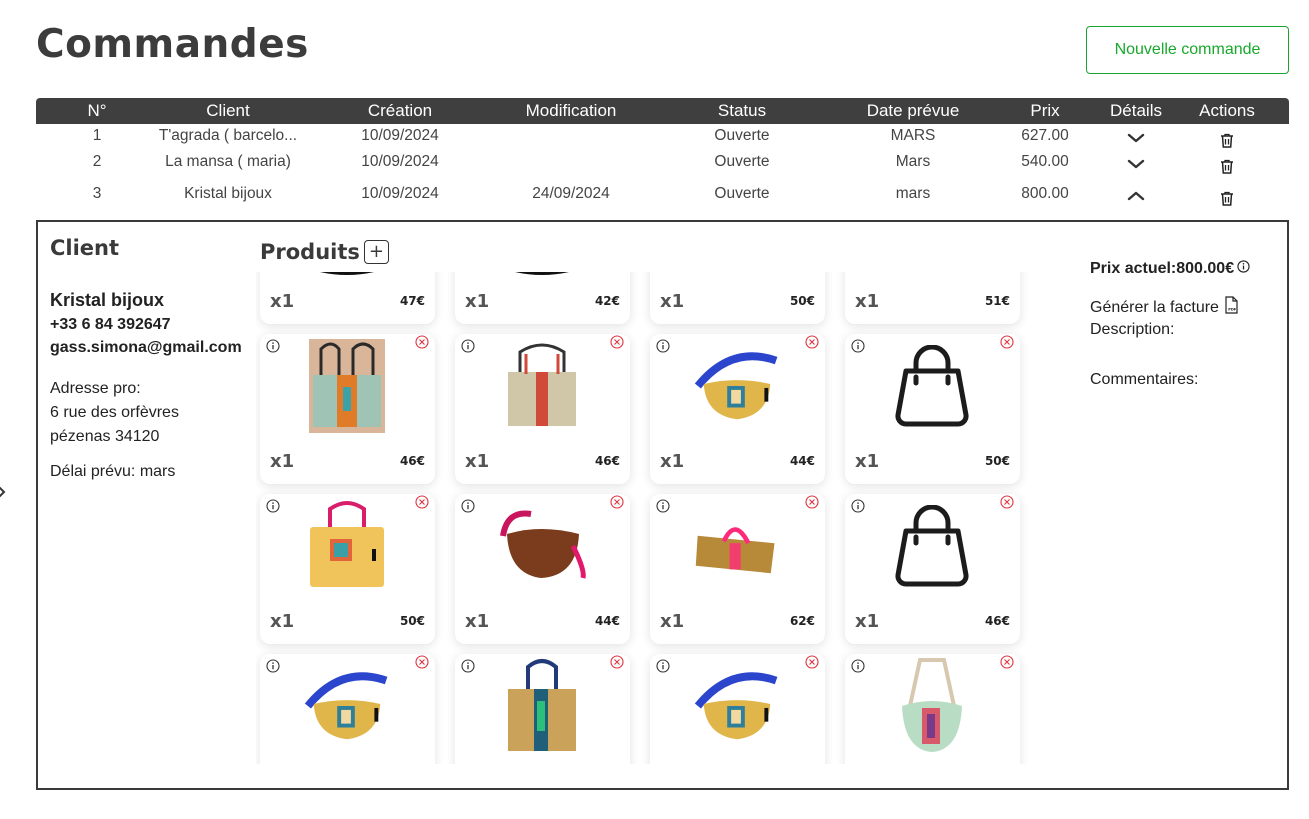  Describe the element at coordinates (913, 111) in the screenshot. I see `header-date: Date prévue` at that location.